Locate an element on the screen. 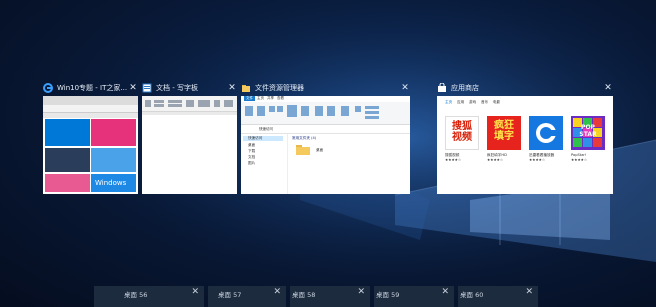 This screenshot has height=307, width=656. ribbon-tab: 文件 is located at coordinates (249, 98).